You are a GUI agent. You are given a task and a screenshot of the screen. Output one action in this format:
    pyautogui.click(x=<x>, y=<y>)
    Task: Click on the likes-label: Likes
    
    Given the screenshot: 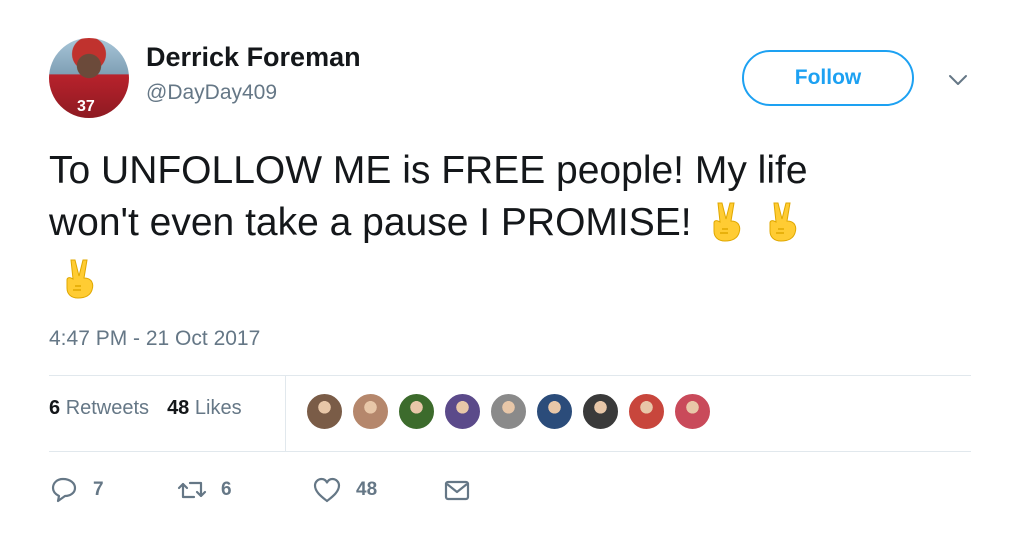 What is the action you would take?
    pyautogui.click(x=218, y=408)
    